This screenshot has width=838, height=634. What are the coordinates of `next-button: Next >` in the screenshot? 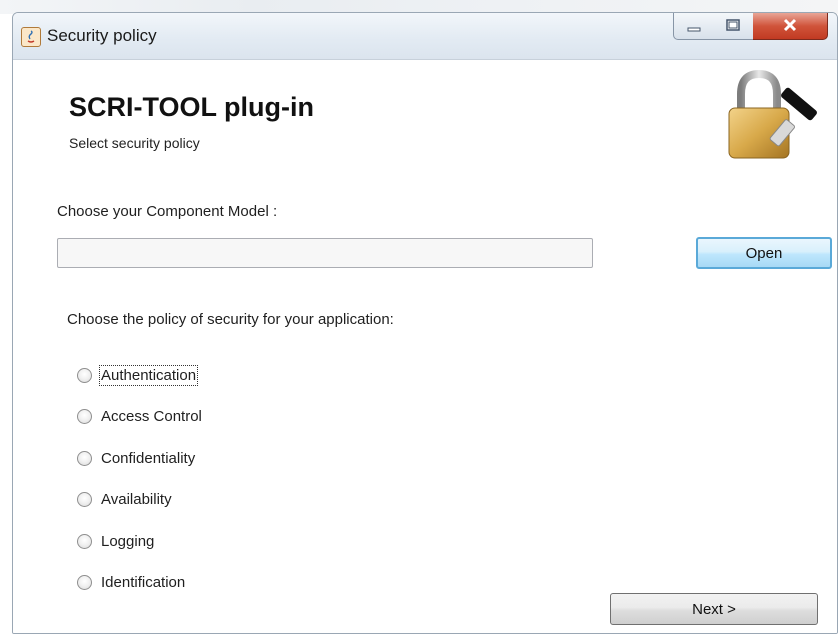 It's located at (714, 609).